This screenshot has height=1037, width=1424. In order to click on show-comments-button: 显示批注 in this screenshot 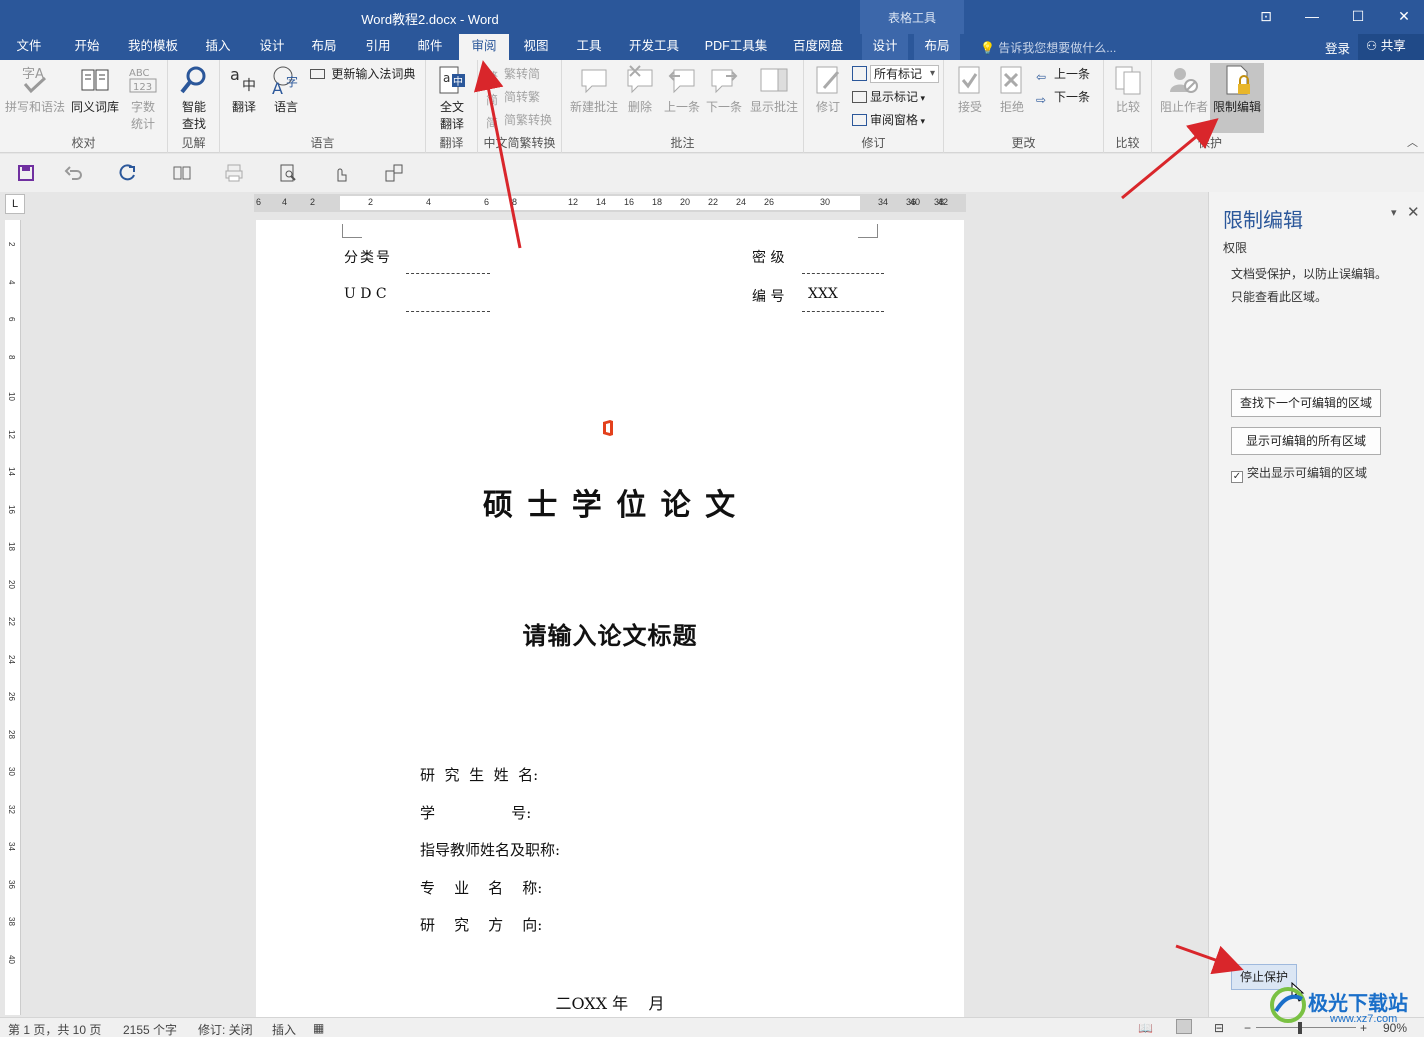, I will do `click(774, 89)`.